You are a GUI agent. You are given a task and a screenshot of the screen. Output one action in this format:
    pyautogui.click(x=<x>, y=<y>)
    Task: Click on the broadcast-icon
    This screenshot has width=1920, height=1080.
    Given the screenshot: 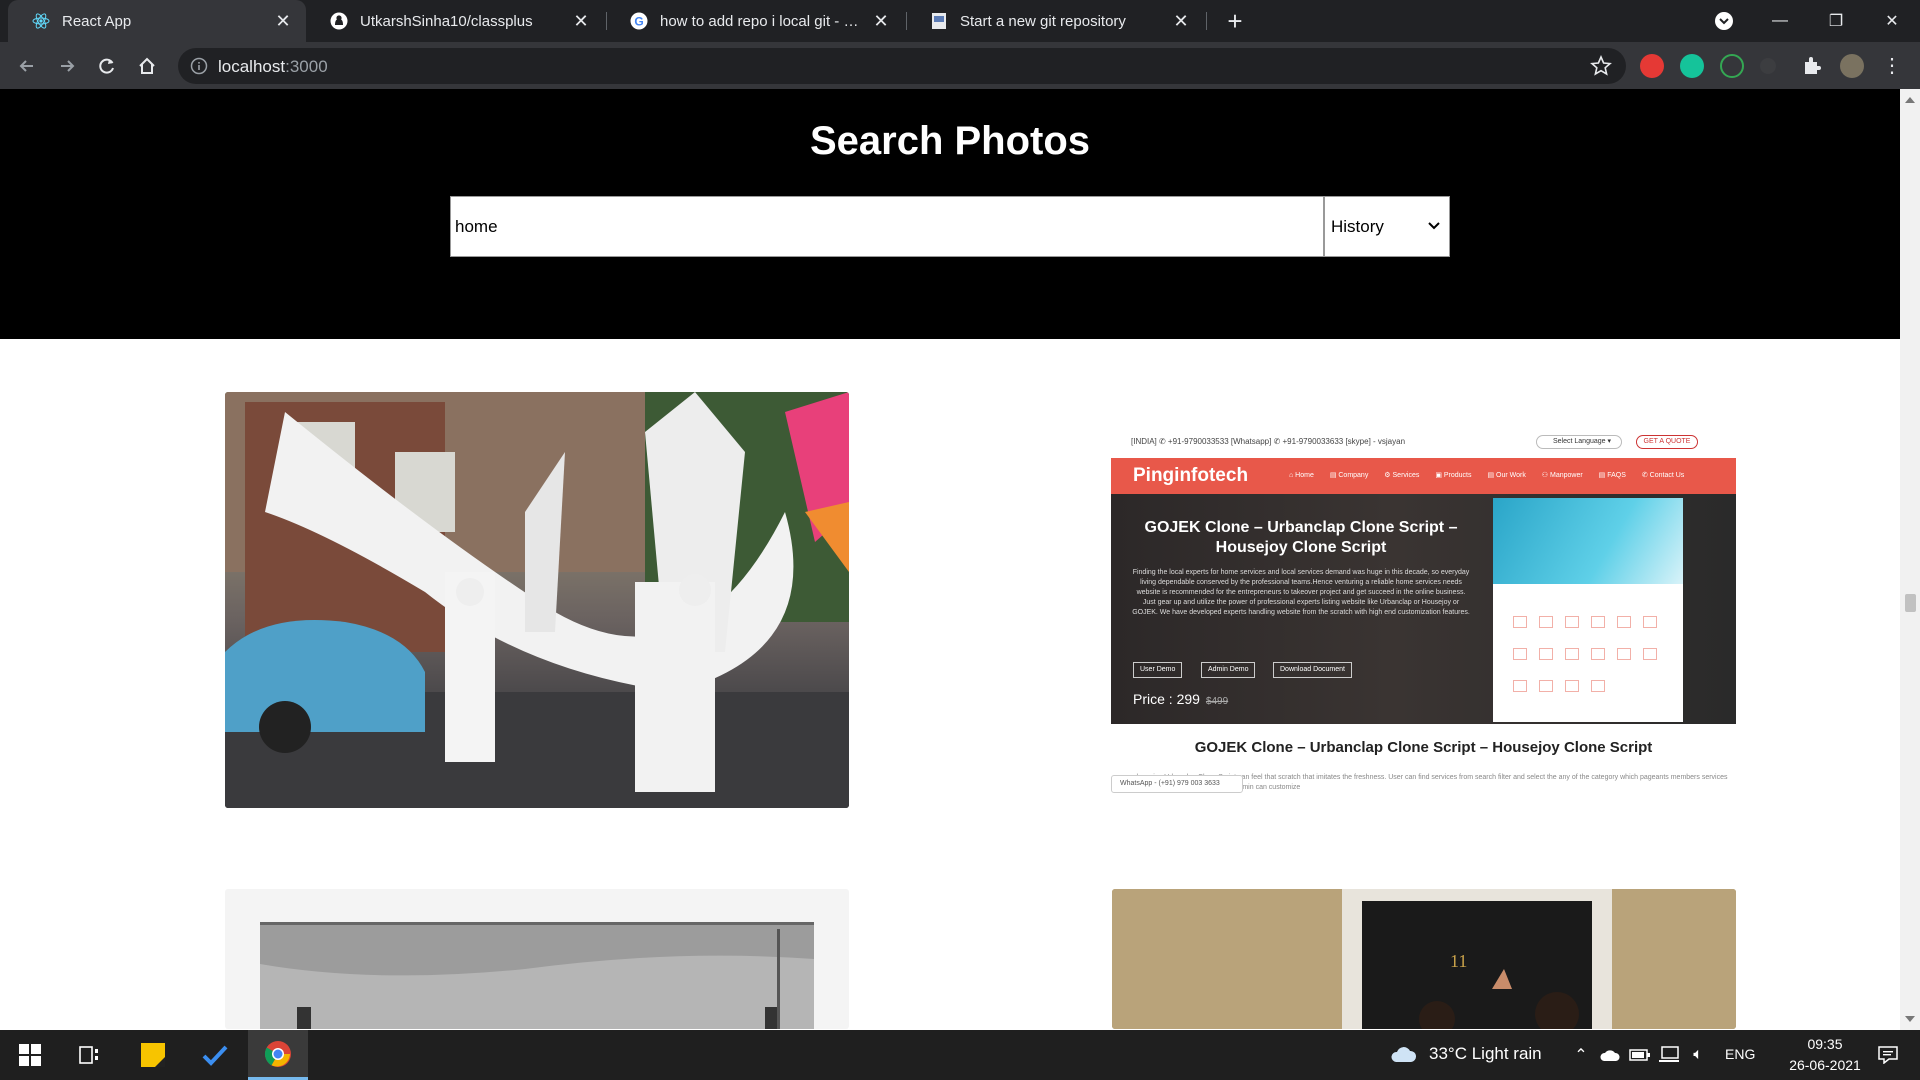 What is the action you would take?
    pyautogui.click(x=1768, y=66)
    